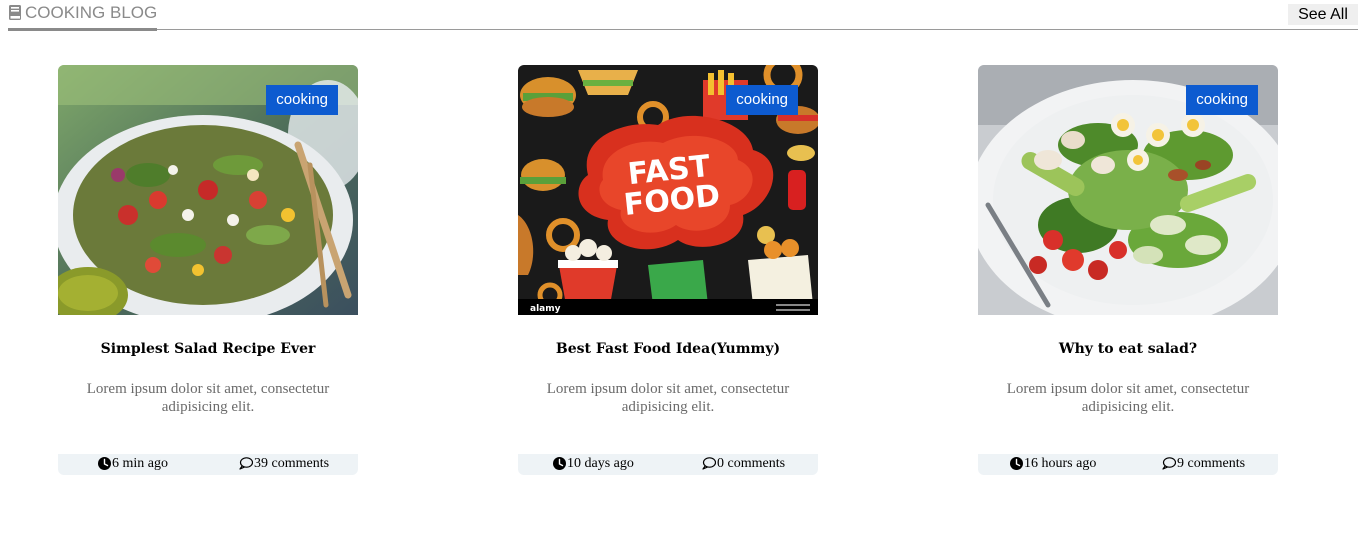  I want to click on post-comments: 0 comments, so click(743, 463).